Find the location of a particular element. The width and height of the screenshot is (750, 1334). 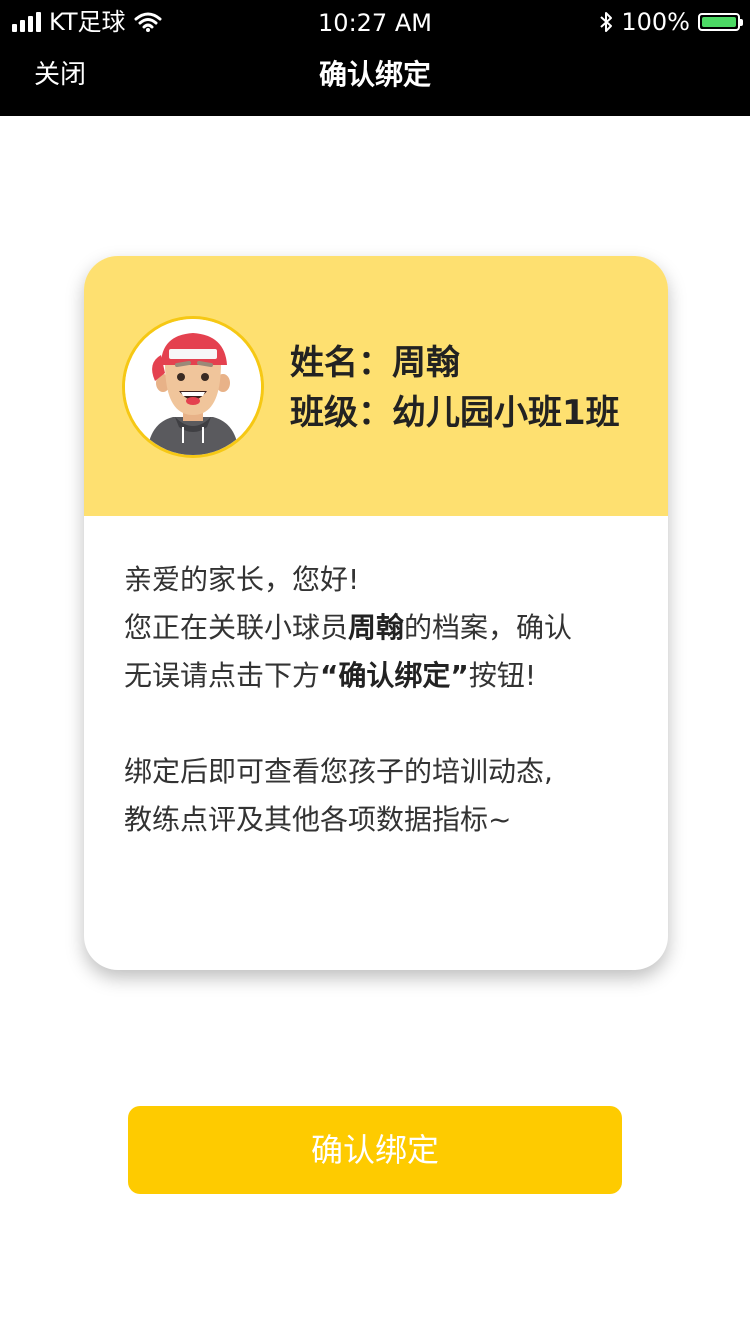

name-value: 周翰 is located at coordinates (426, 363).